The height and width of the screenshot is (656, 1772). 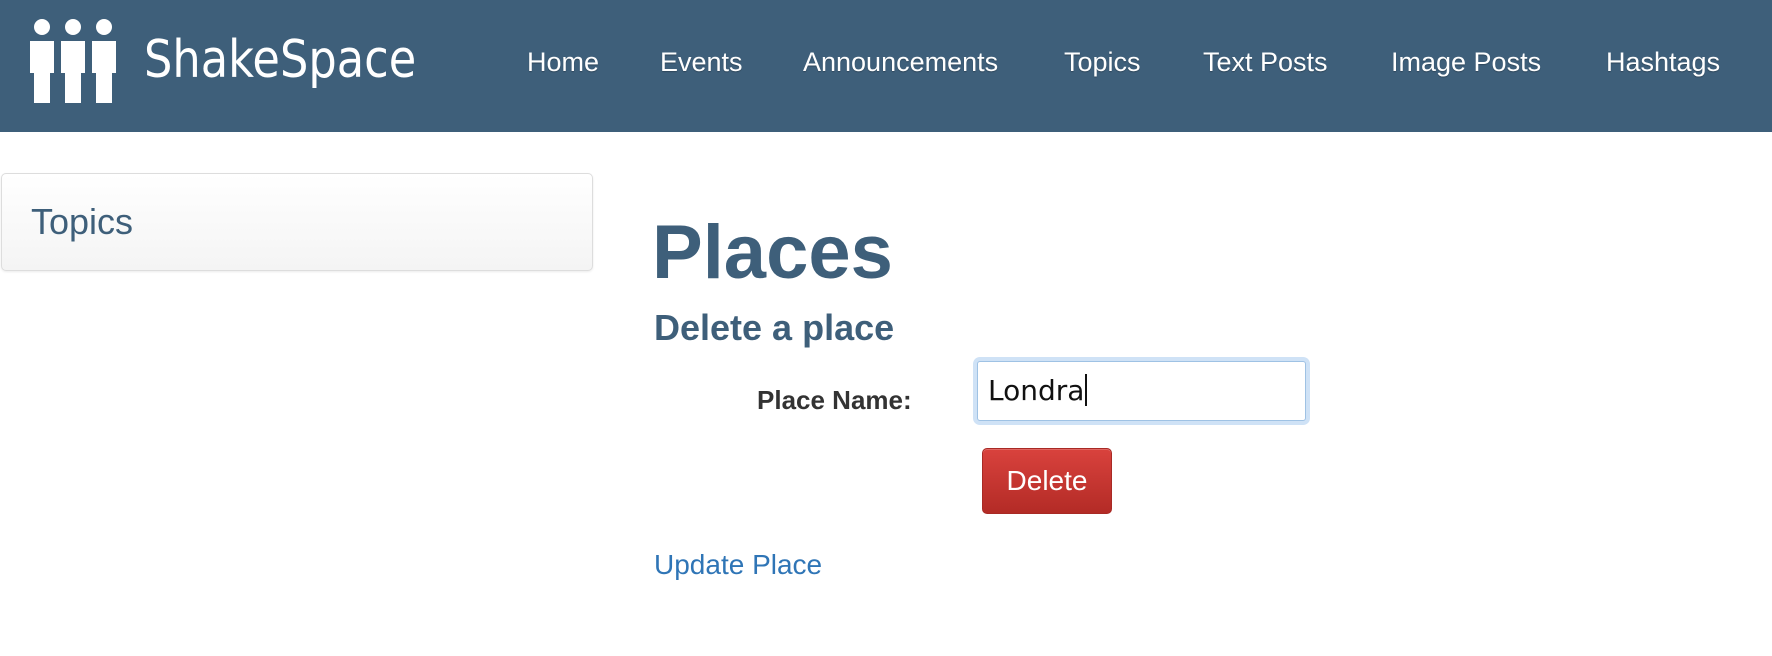 I want to click on delete-button: Delete, so click(x=1047, y=481).